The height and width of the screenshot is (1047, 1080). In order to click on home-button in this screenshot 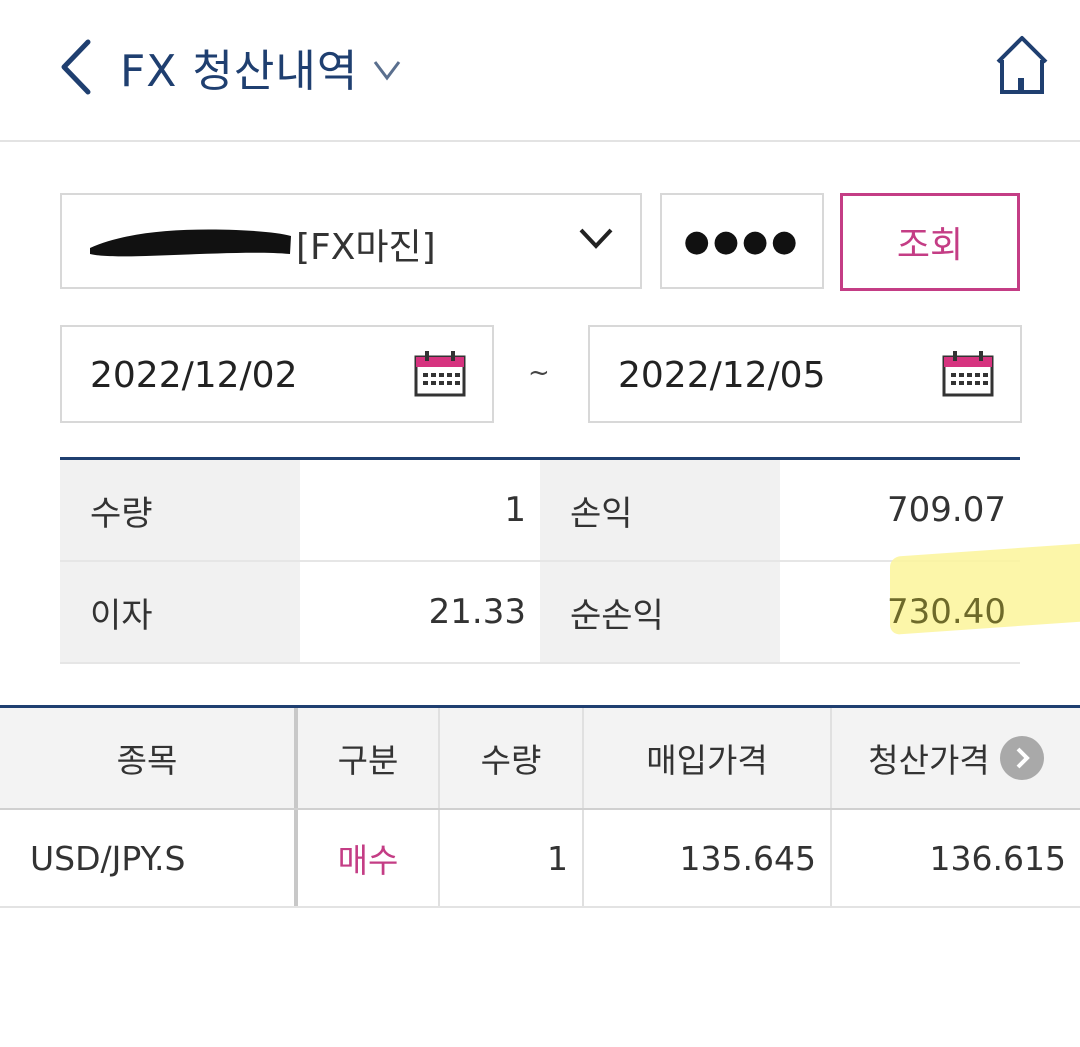, I will do `click(1022, 66)`.